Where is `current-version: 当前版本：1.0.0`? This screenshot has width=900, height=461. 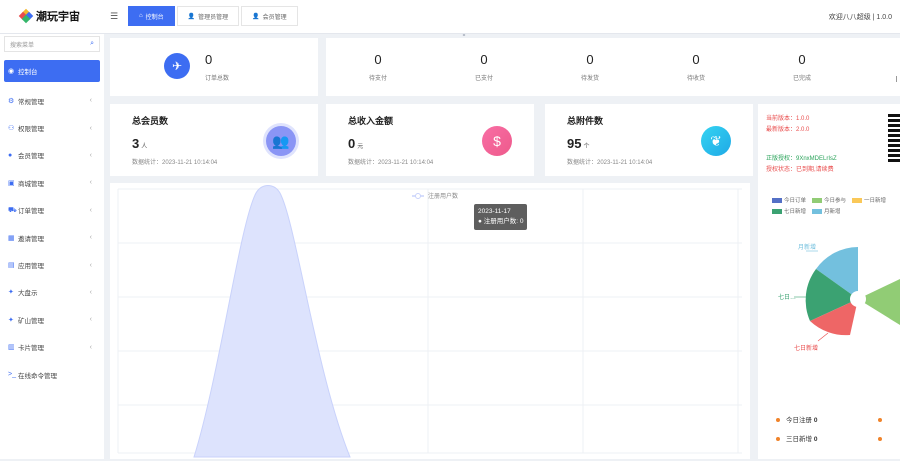 current-version: 当前版本：1.0.0 is located at coordinates (788, 119).